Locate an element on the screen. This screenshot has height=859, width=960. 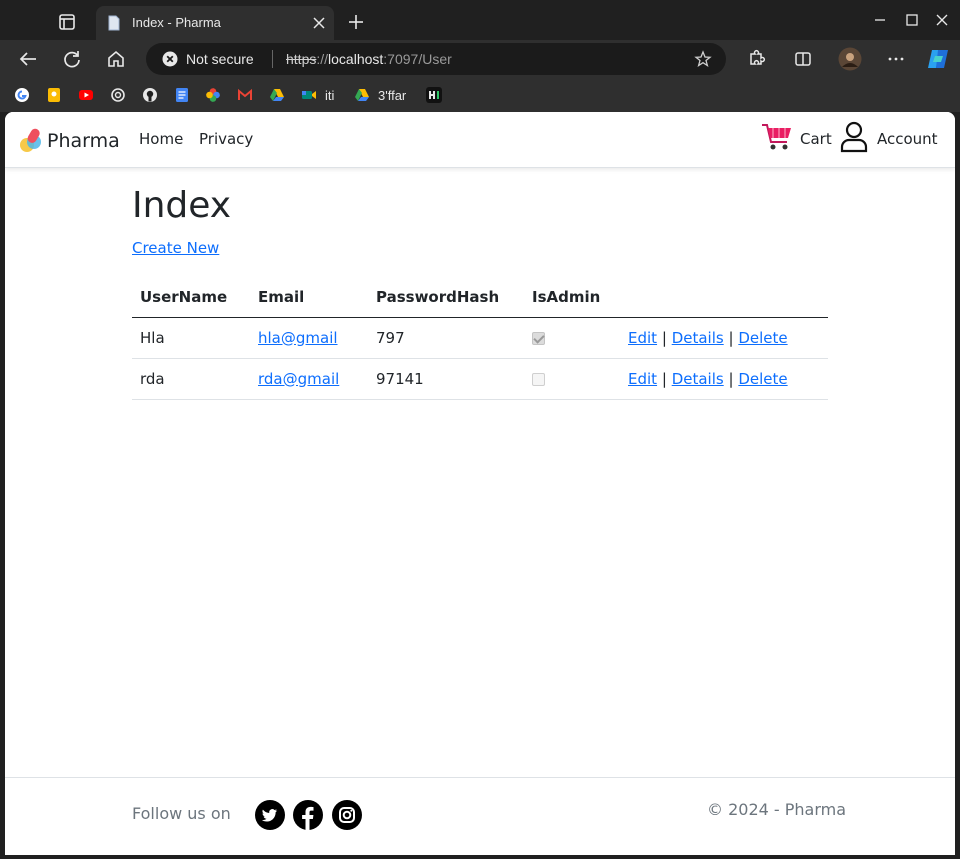
tab-bar: Index - Pharma is located at coordinates (480, 20).